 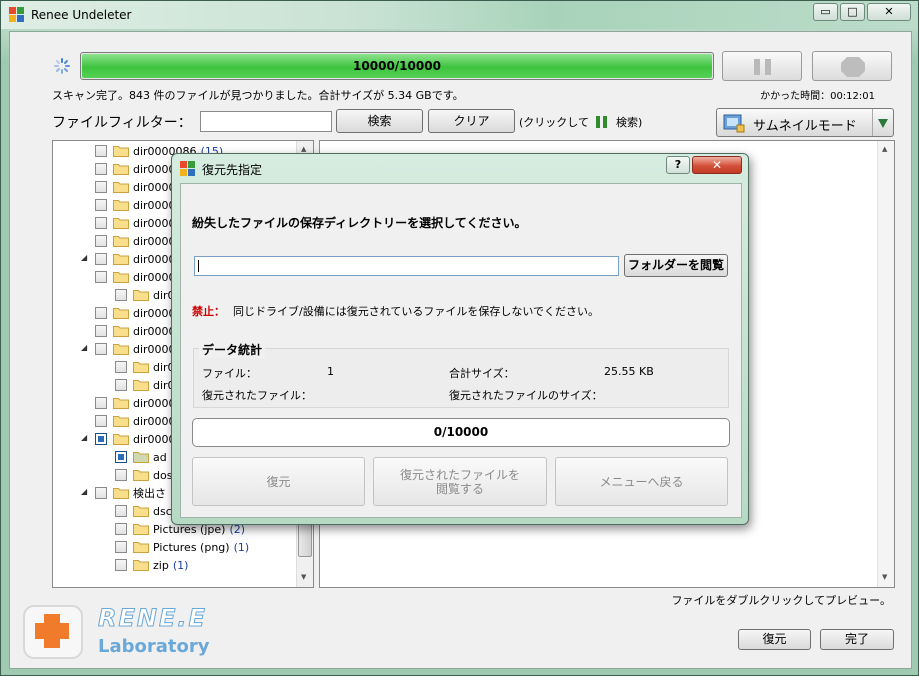 I want to click on save-directory-input, so click(x=406, y=266).